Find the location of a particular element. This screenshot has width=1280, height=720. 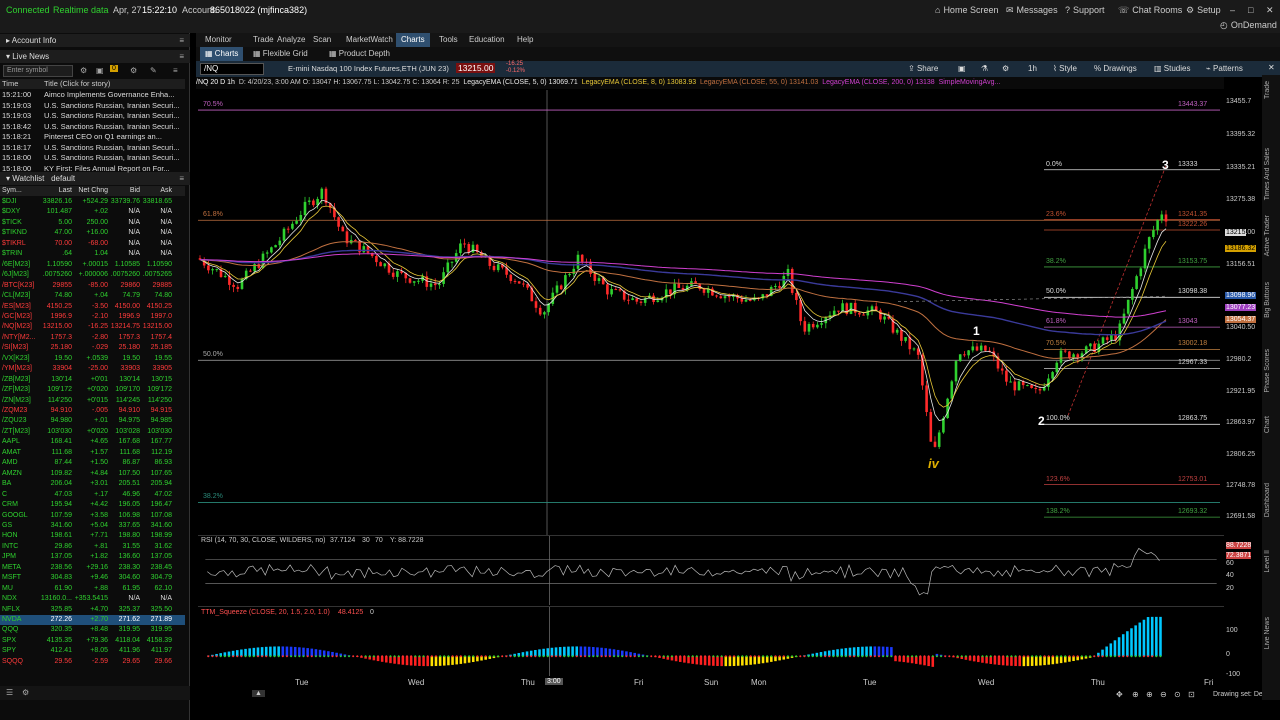

ttm-label: TTM_Squeeze (CLOSE, 20, 1.5, 2.0, 1.0) is located at coordinates (265, 612).